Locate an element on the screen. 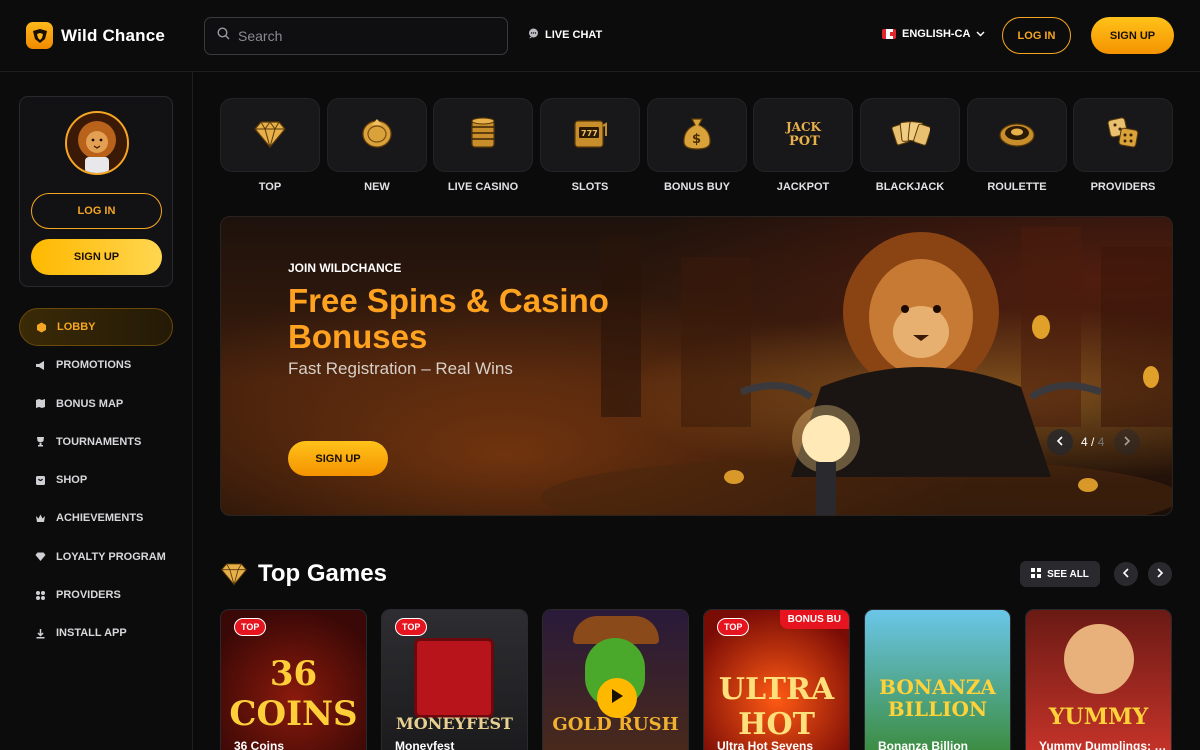  sidebar-item-install-app: INSTALL APP is located at coordinates (96, 633).